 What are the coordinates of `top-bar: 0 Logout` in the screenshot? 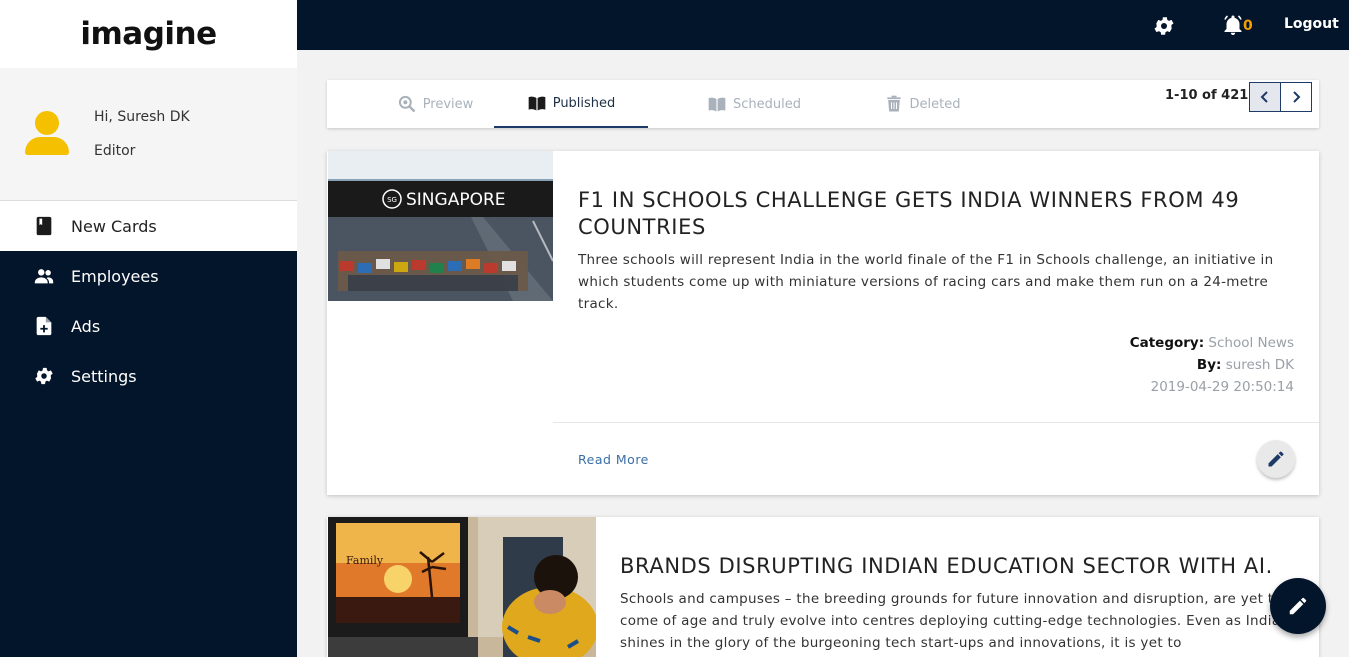 It's located at (823, 25).